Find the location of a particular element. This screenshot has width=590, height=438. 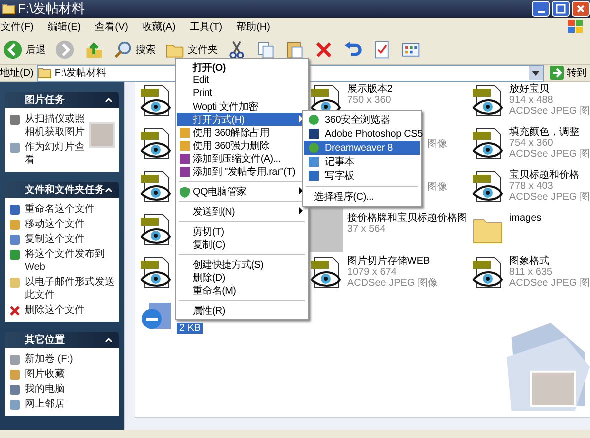

file-detail: 37 x 564 is located at coordinates (367, 229).